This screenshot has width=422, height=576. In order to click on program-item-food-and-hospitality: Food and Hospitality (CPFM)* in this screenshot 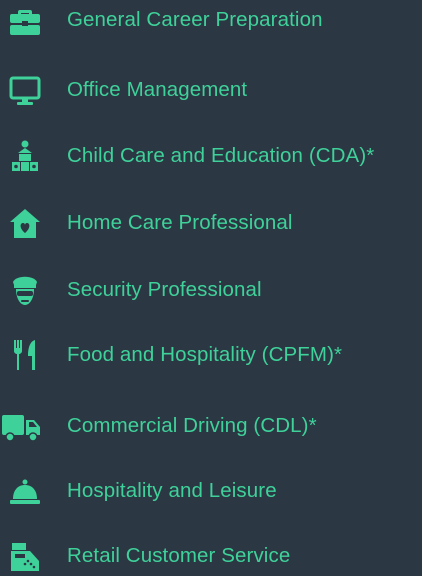, I will do `click(211, 355)`.